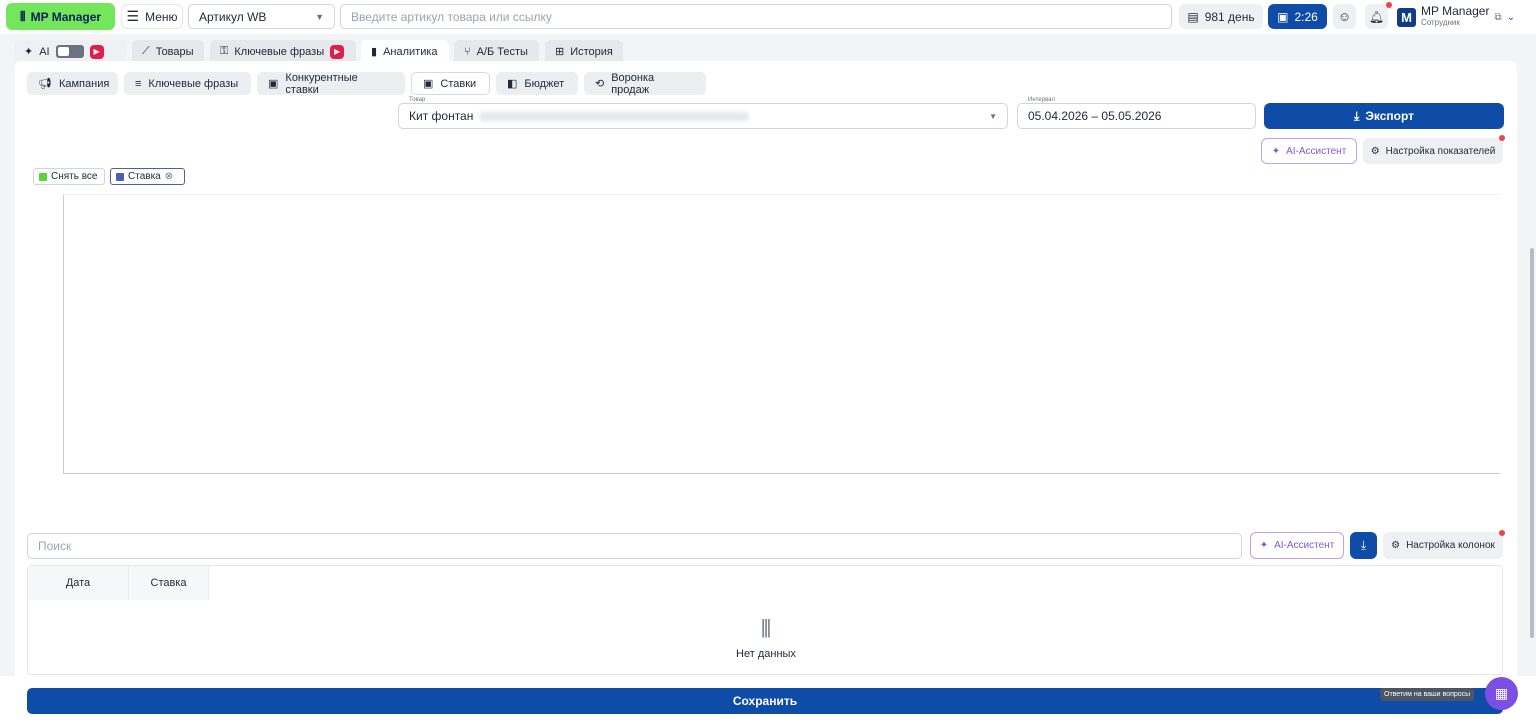  Describe the element at coordinates (84, 83) in the screenshot. I see `subtab-campaign-label: Кампания` at that location.